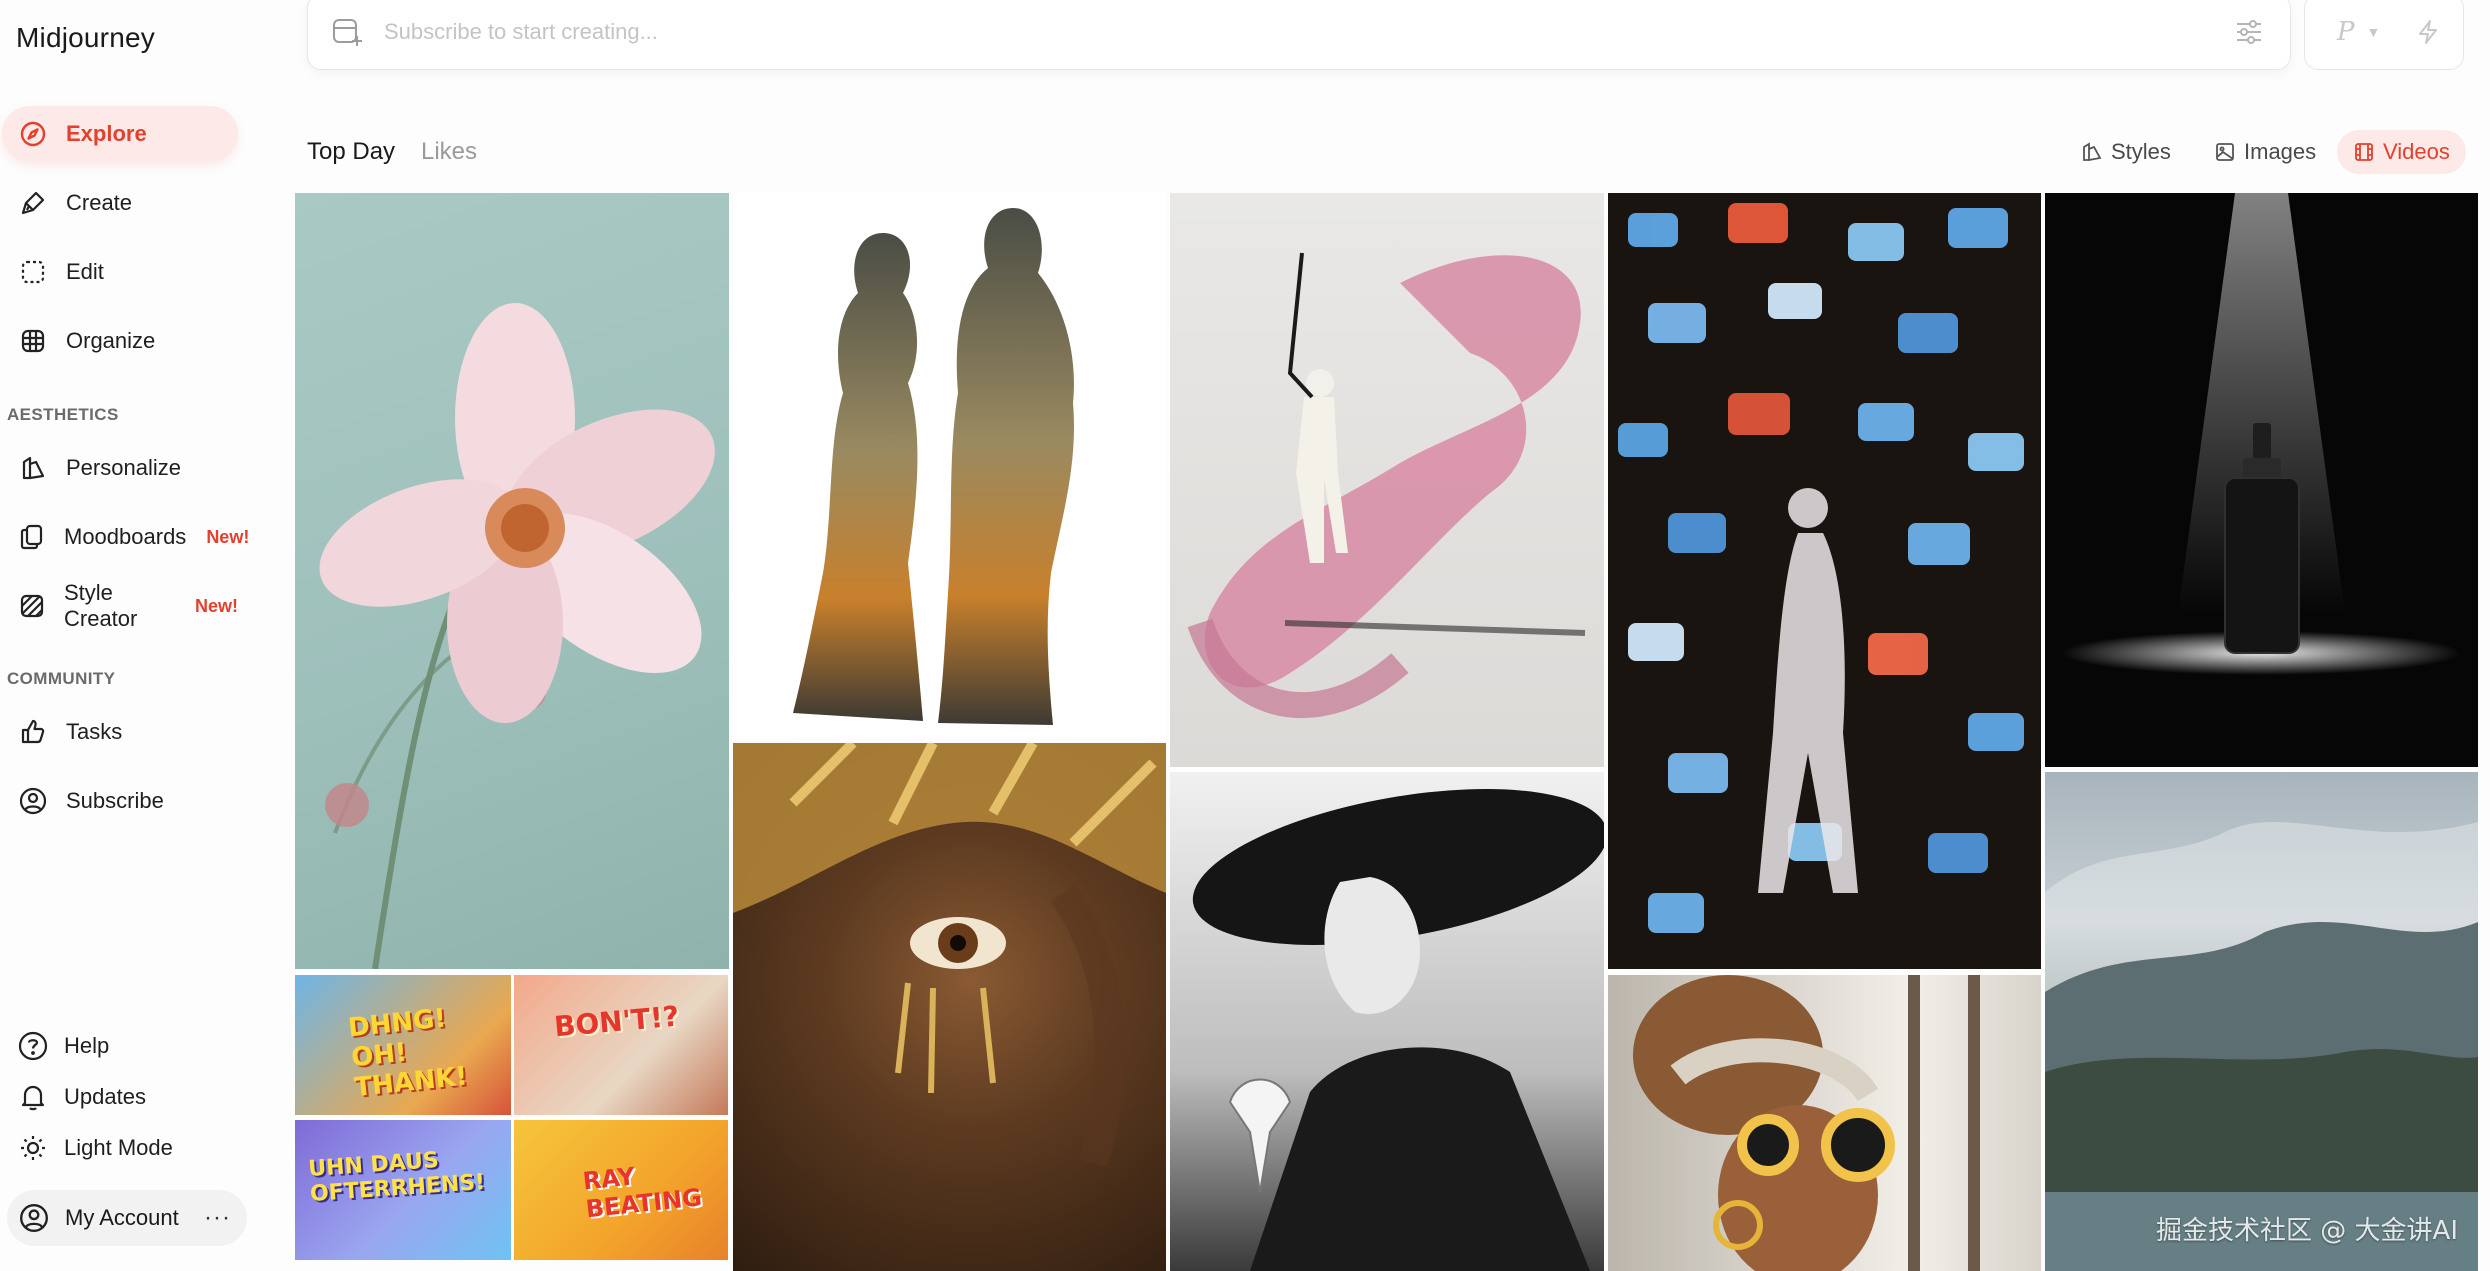 The image size is (2490, 1271). I want to click on gallery-tile-gold-face, so click(949, 1007).